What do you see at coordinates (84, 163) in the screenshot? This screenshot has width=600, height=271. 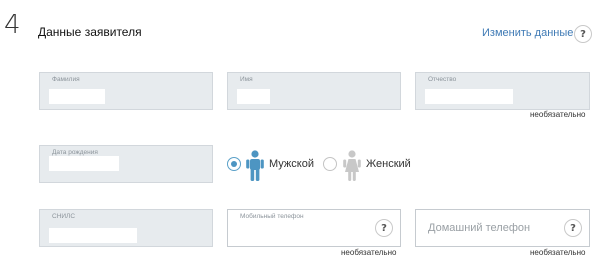 I see `birthdate-input` at bounding box center [84, 163].